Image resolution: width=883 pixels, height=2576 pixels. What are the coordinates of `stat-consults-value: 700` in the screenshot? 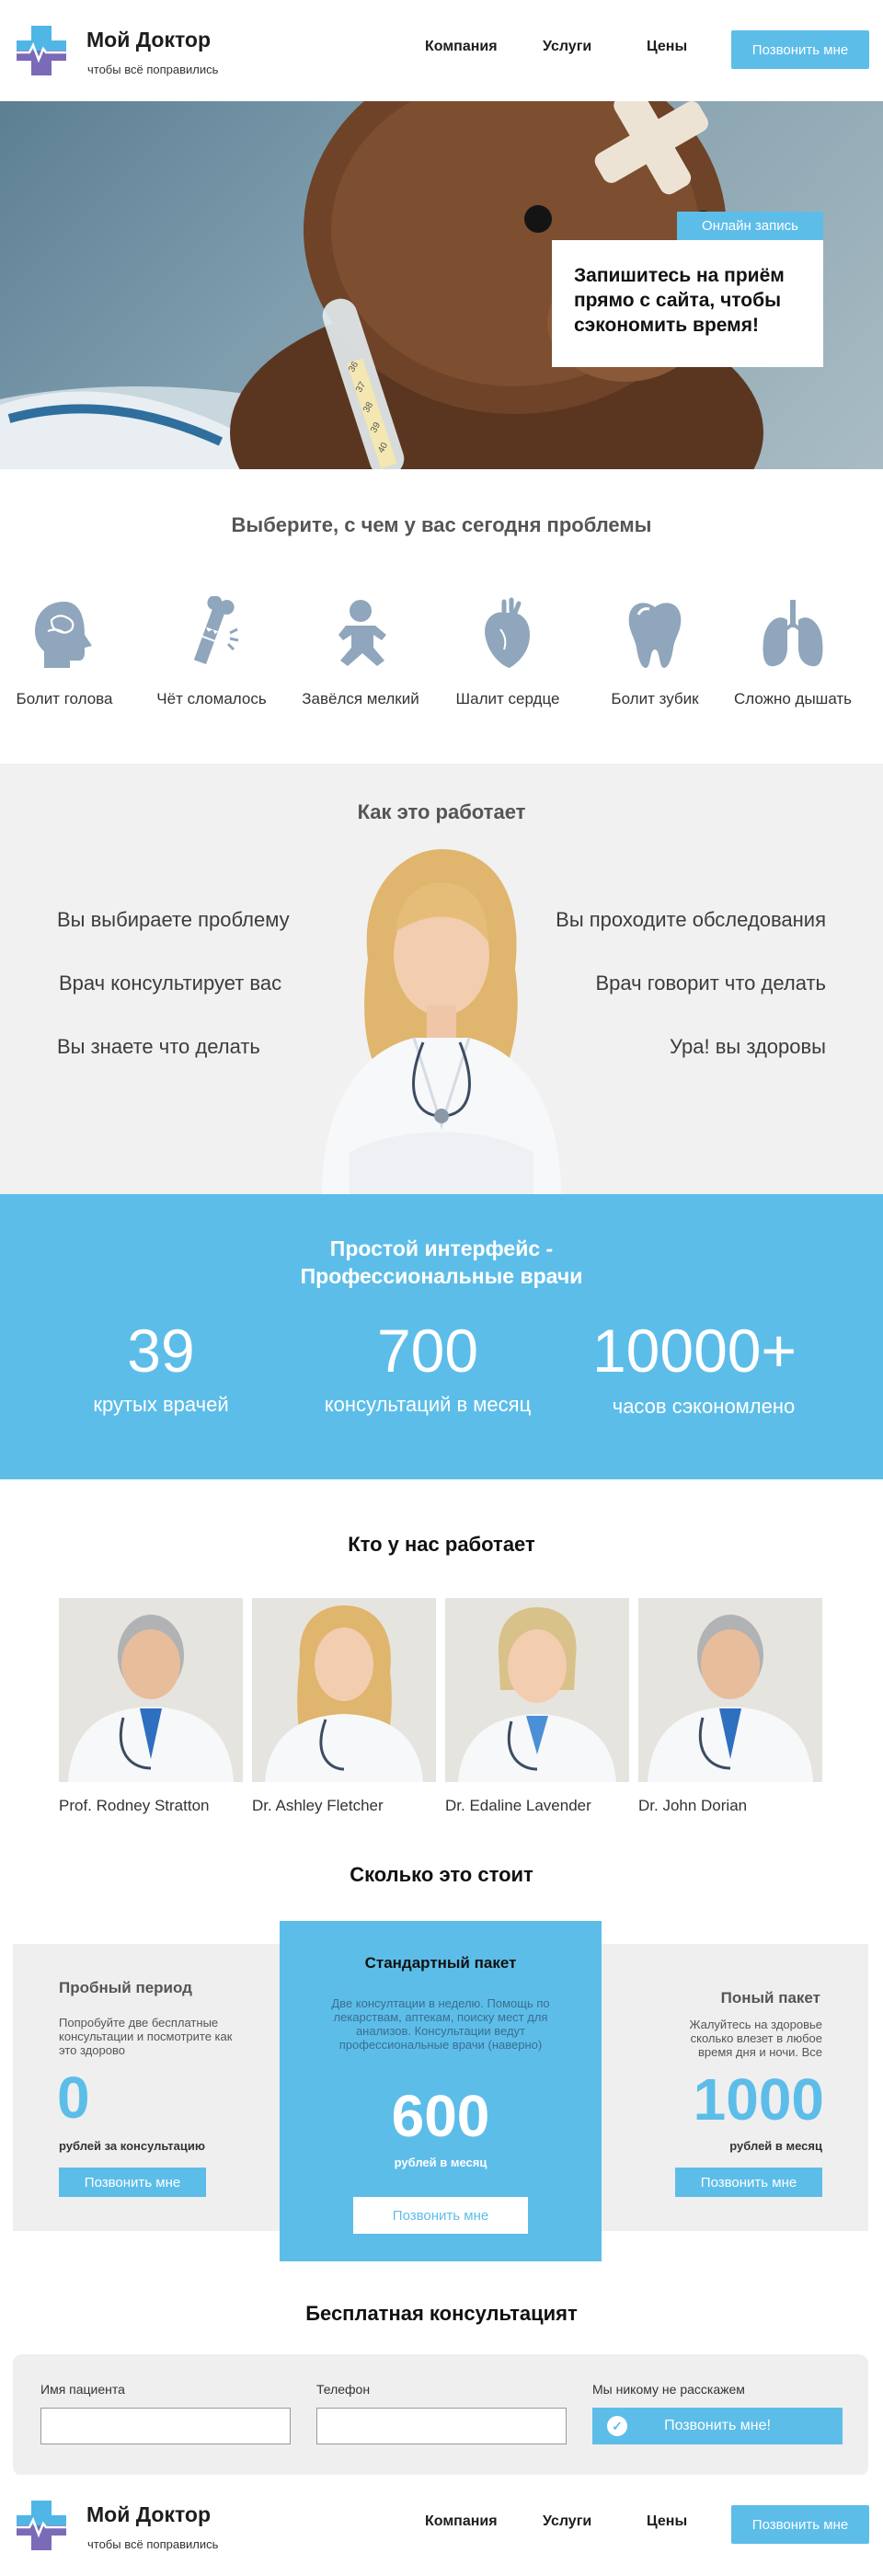 It's located at (427, 1351).